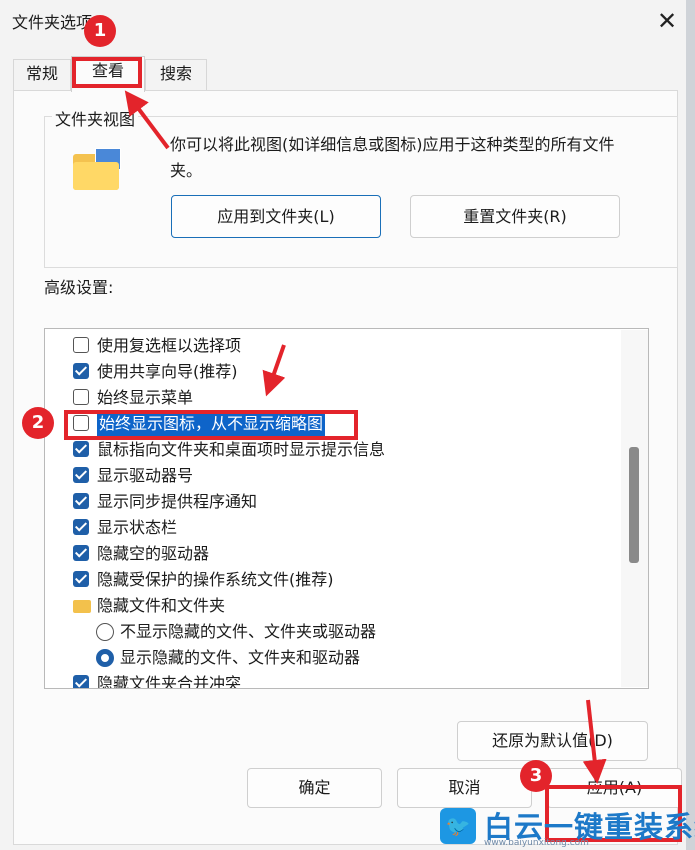 This screenshot has width=695, height=850. What do you see at coordinates (667, 21) in the screenshot?
I see `close-button: ✕` at bounding box center [667, 21].